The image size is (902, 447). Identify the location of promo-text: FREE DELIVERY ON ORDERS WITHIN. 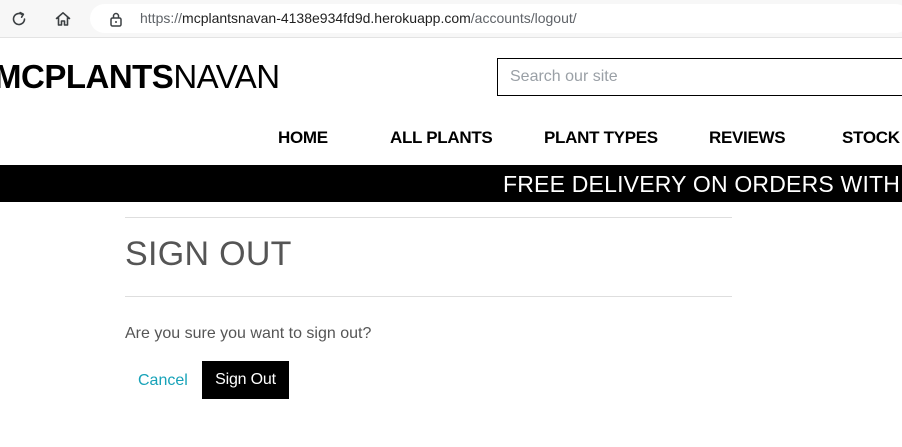
(702, 184).